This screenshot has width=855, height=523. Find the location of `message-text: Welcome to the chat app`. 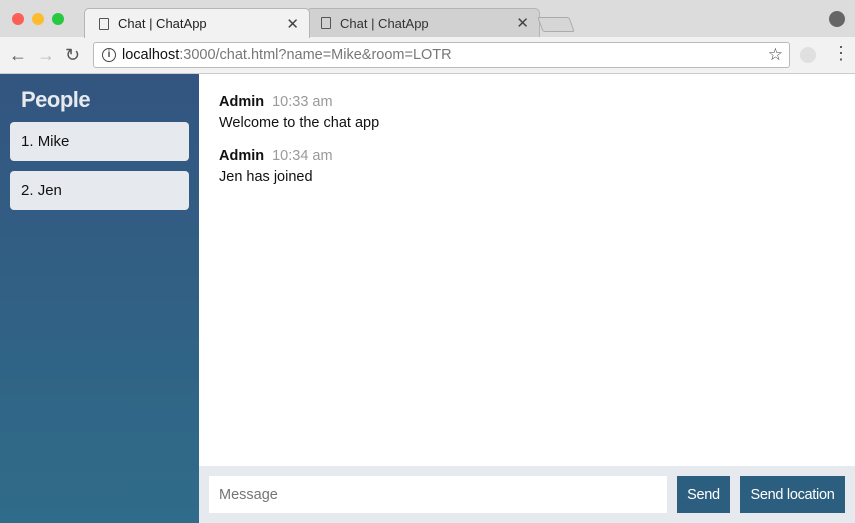

message-text: Welcome to the chat app is located at coordinates (299, 123).